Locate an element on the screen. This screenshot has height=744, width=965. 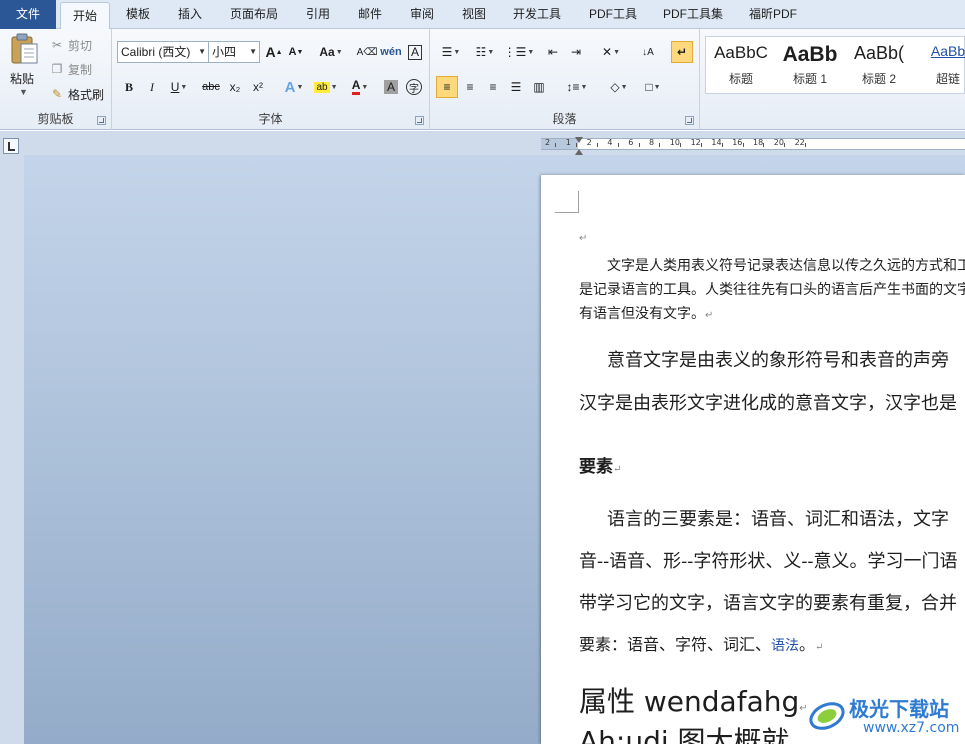
align-left-button: ≡ is located at coordinates (447, 87).